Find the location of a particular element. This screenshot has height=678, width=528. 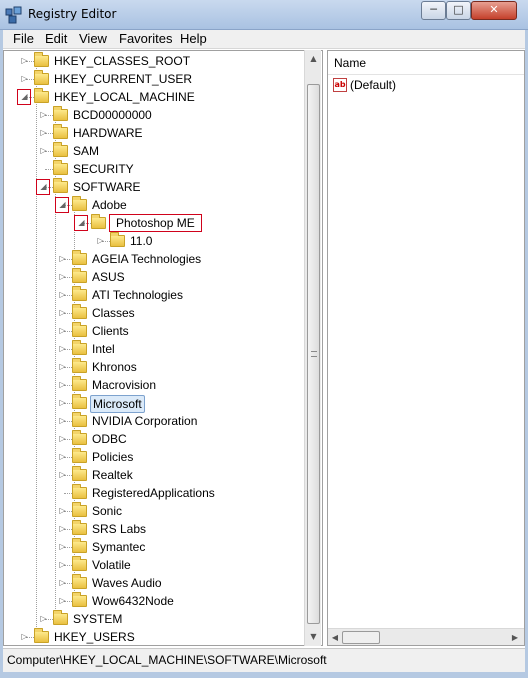

tree-node-label: HKEY_LOCAL_MACHINE is located at coordinates (124, 97).